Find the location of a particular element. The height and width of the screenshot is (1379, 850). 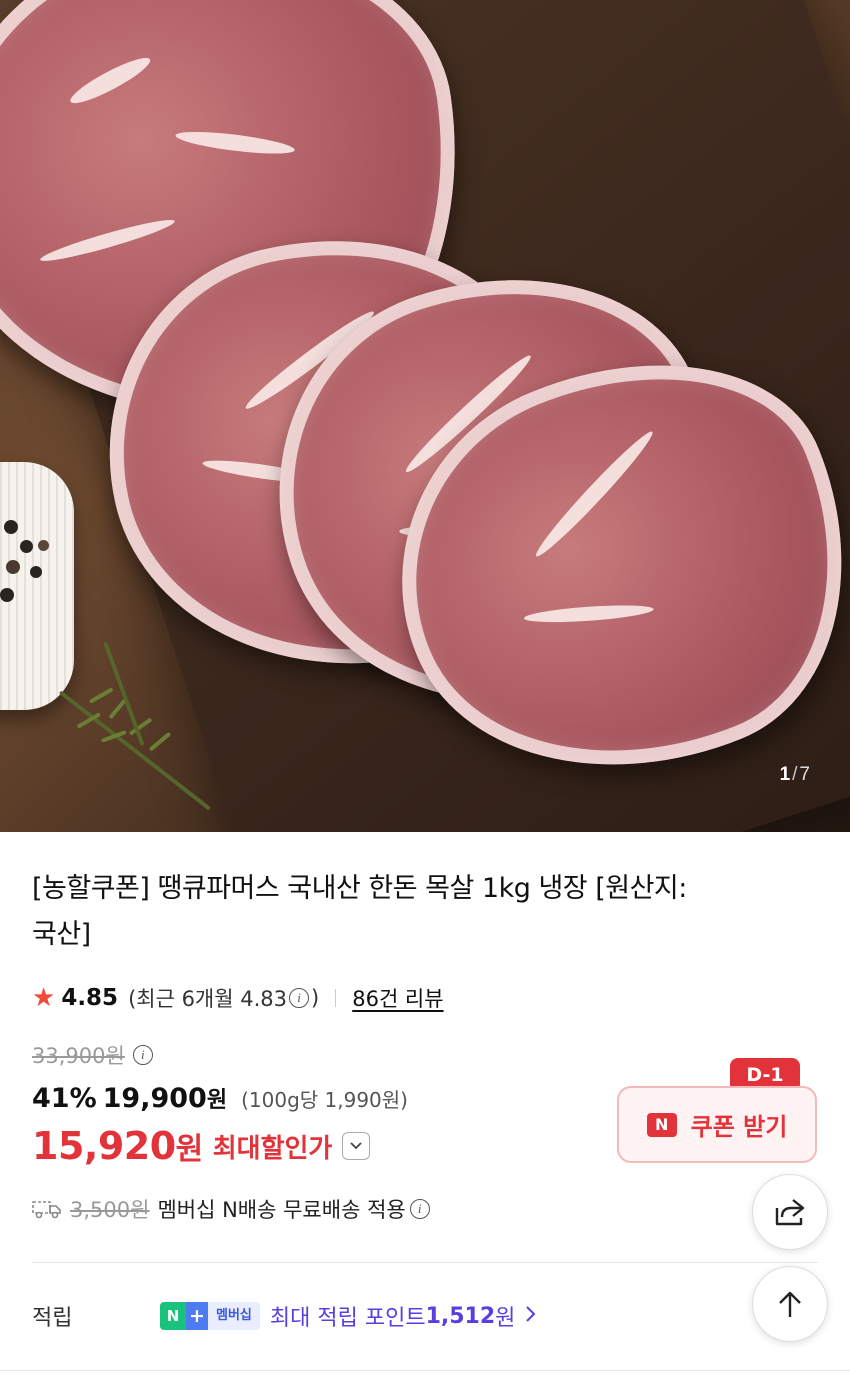

badge-plus: + is located at coordinates (197, 1316).